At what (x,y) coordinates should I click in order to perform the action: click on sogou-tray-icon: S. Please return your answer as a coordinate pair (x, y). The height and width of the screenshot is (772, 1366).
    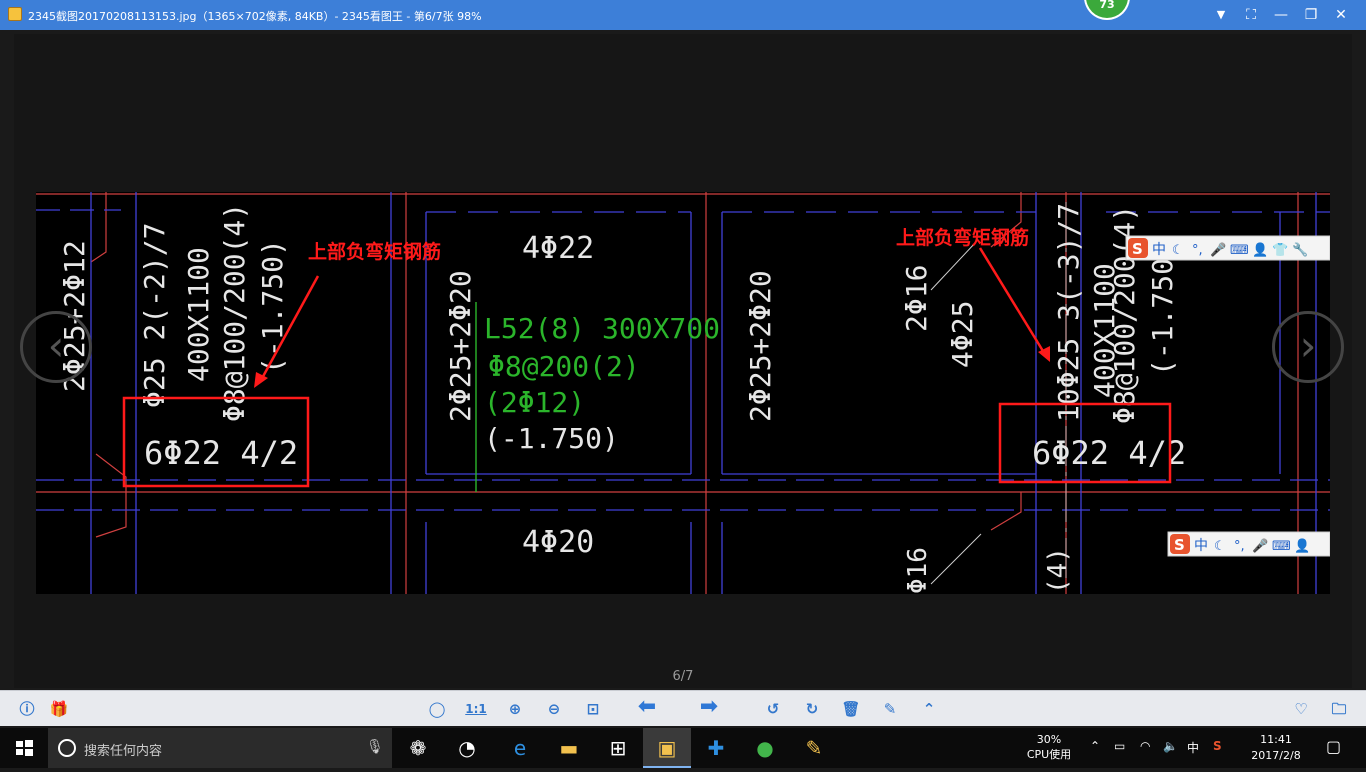
    Looking at the image, I should click on (1217, 746).